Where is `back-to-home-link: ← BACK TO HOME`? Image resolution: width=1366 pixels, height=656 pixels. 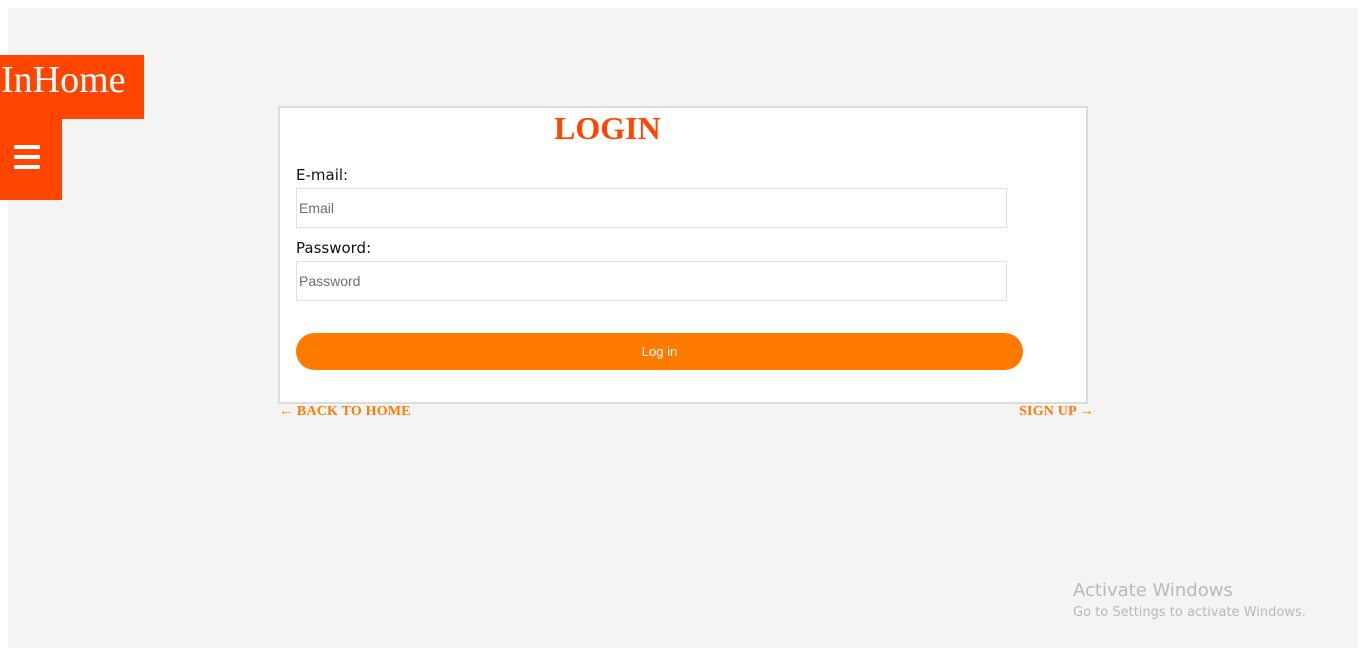 back-to-home-link: ← BACK TO HOME is located at coordinates (345, 412).